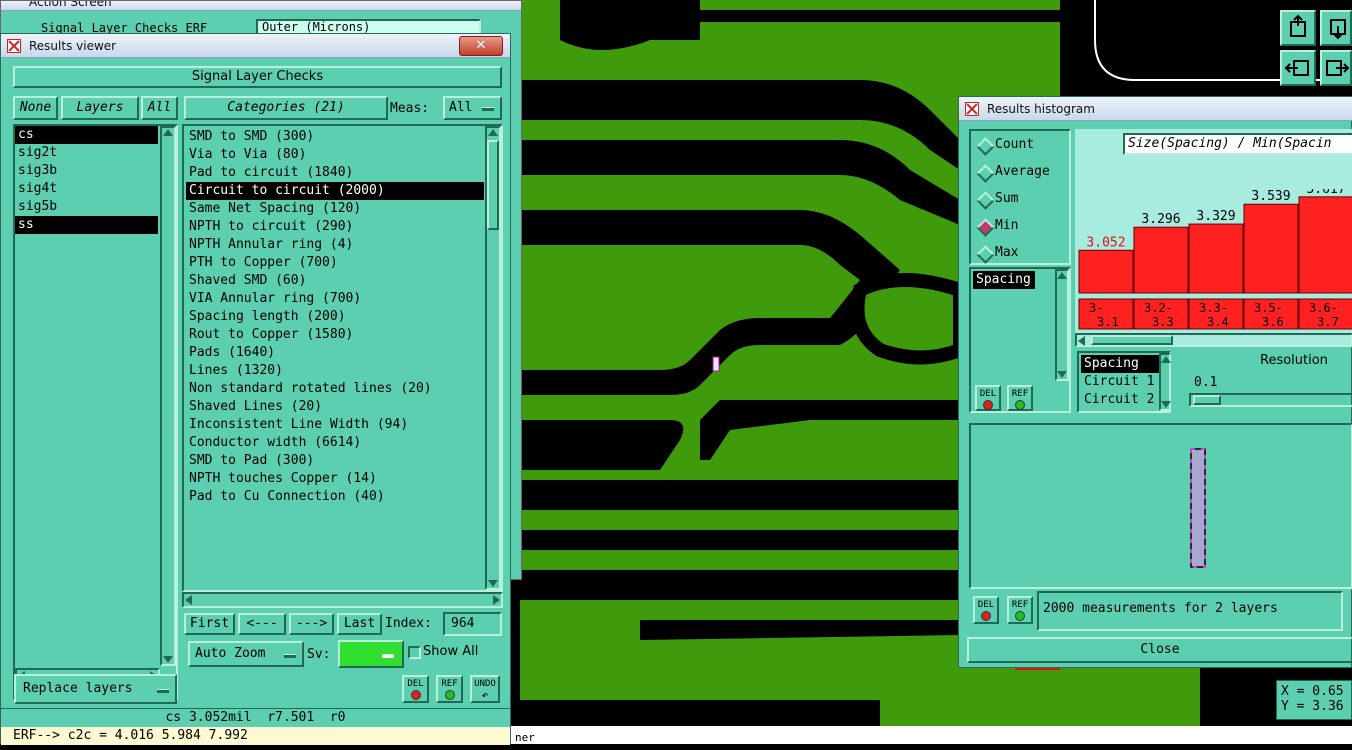 Image resolution: width=1352 pixels, height=750 pixels. I want to click on measure-item: Spacing, so click(1004, 280).